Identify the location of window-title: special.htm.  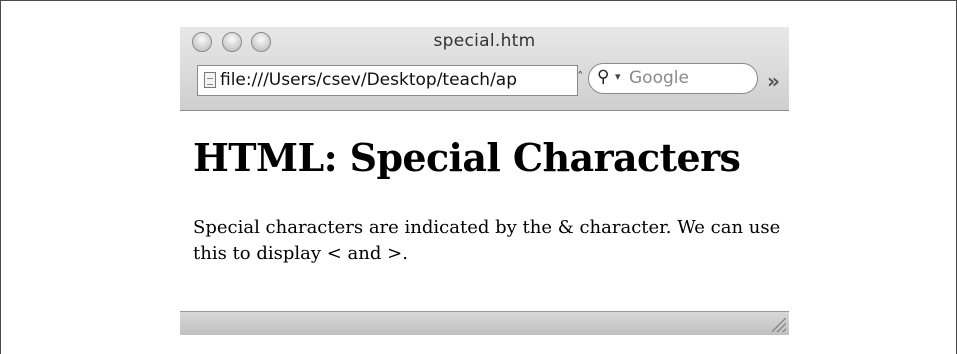
(484, 41).